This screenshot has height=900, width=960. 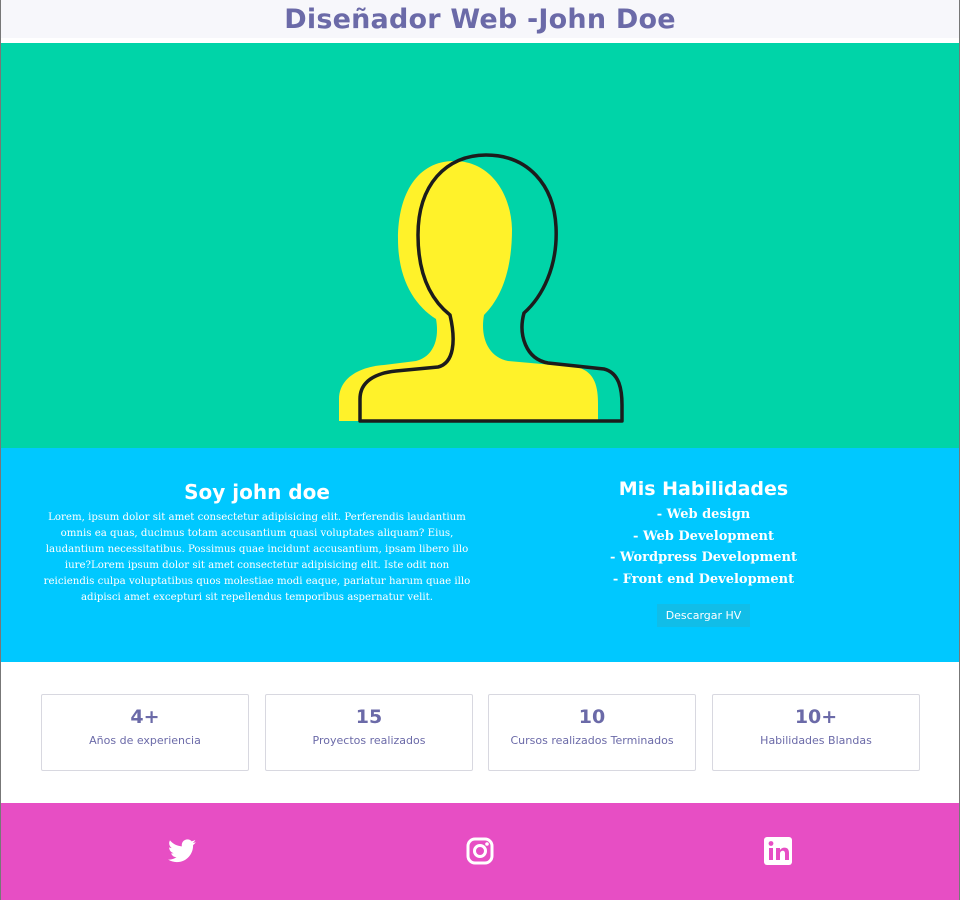 I want to click on stat-label: Años de experiencia, so click(x=145, y=740).